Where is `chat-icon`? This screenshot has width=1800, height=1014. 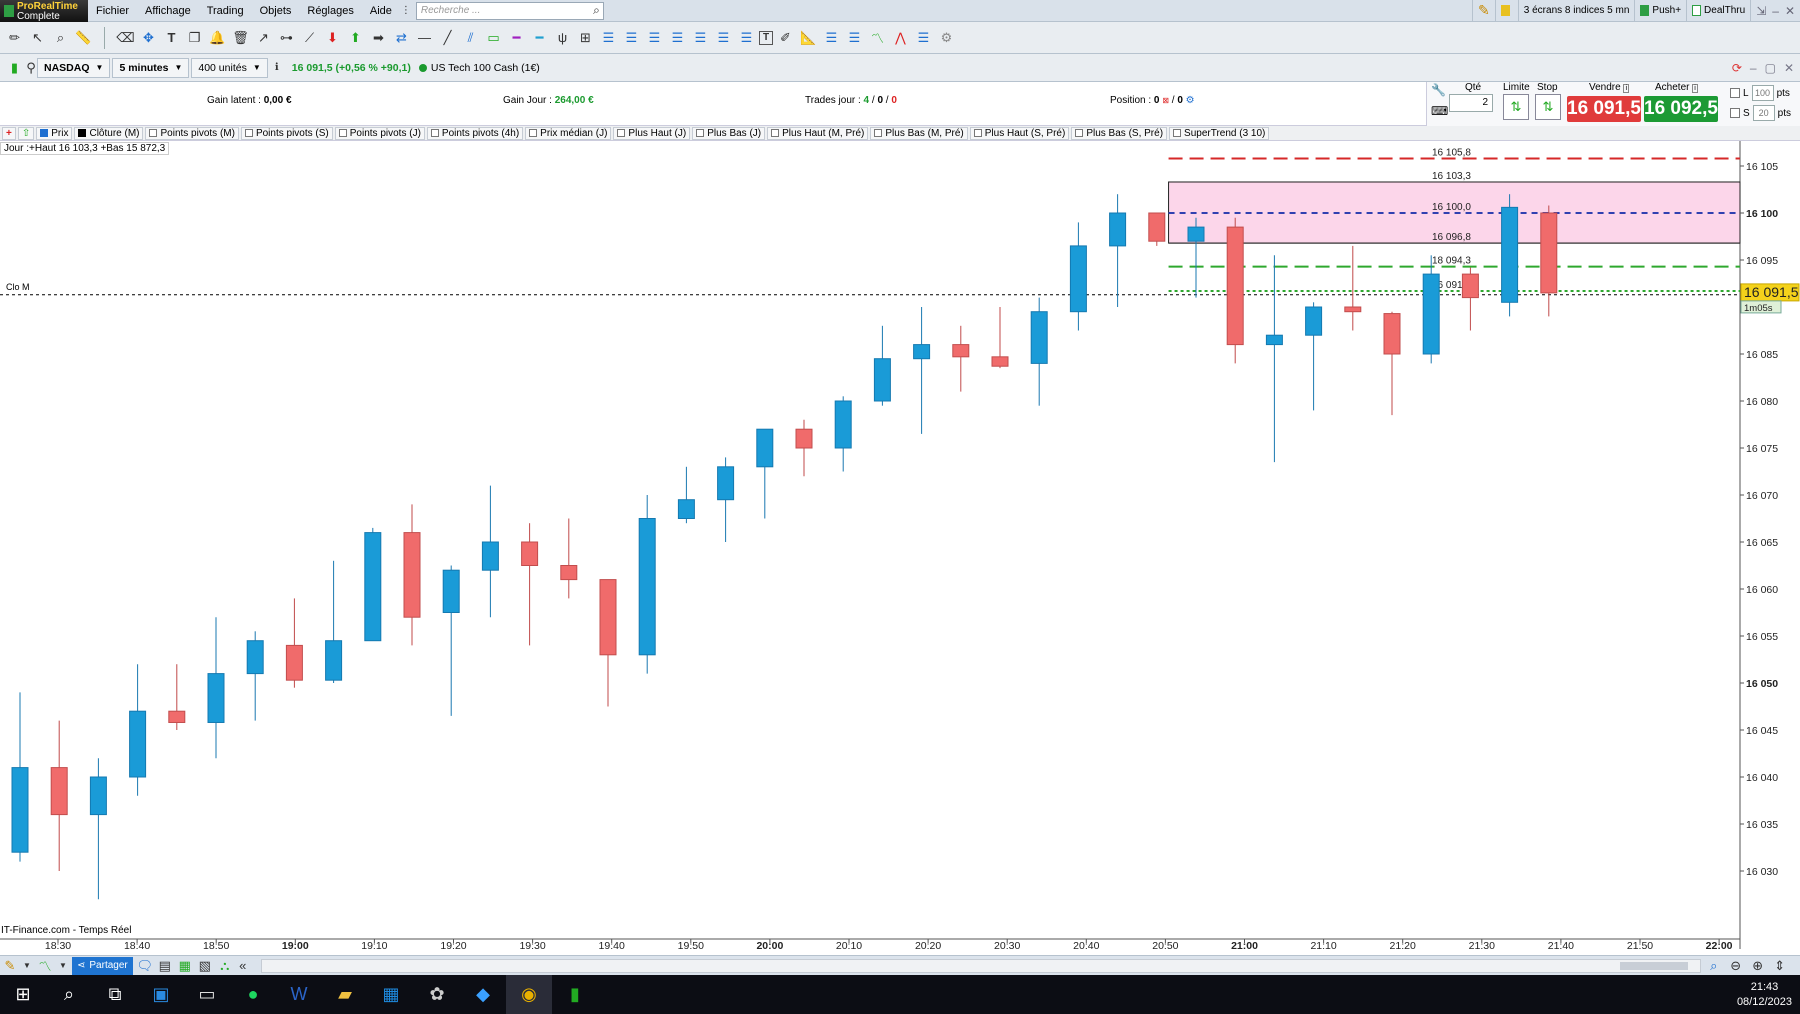
chat-icon is located at coordinates (1506, 11).